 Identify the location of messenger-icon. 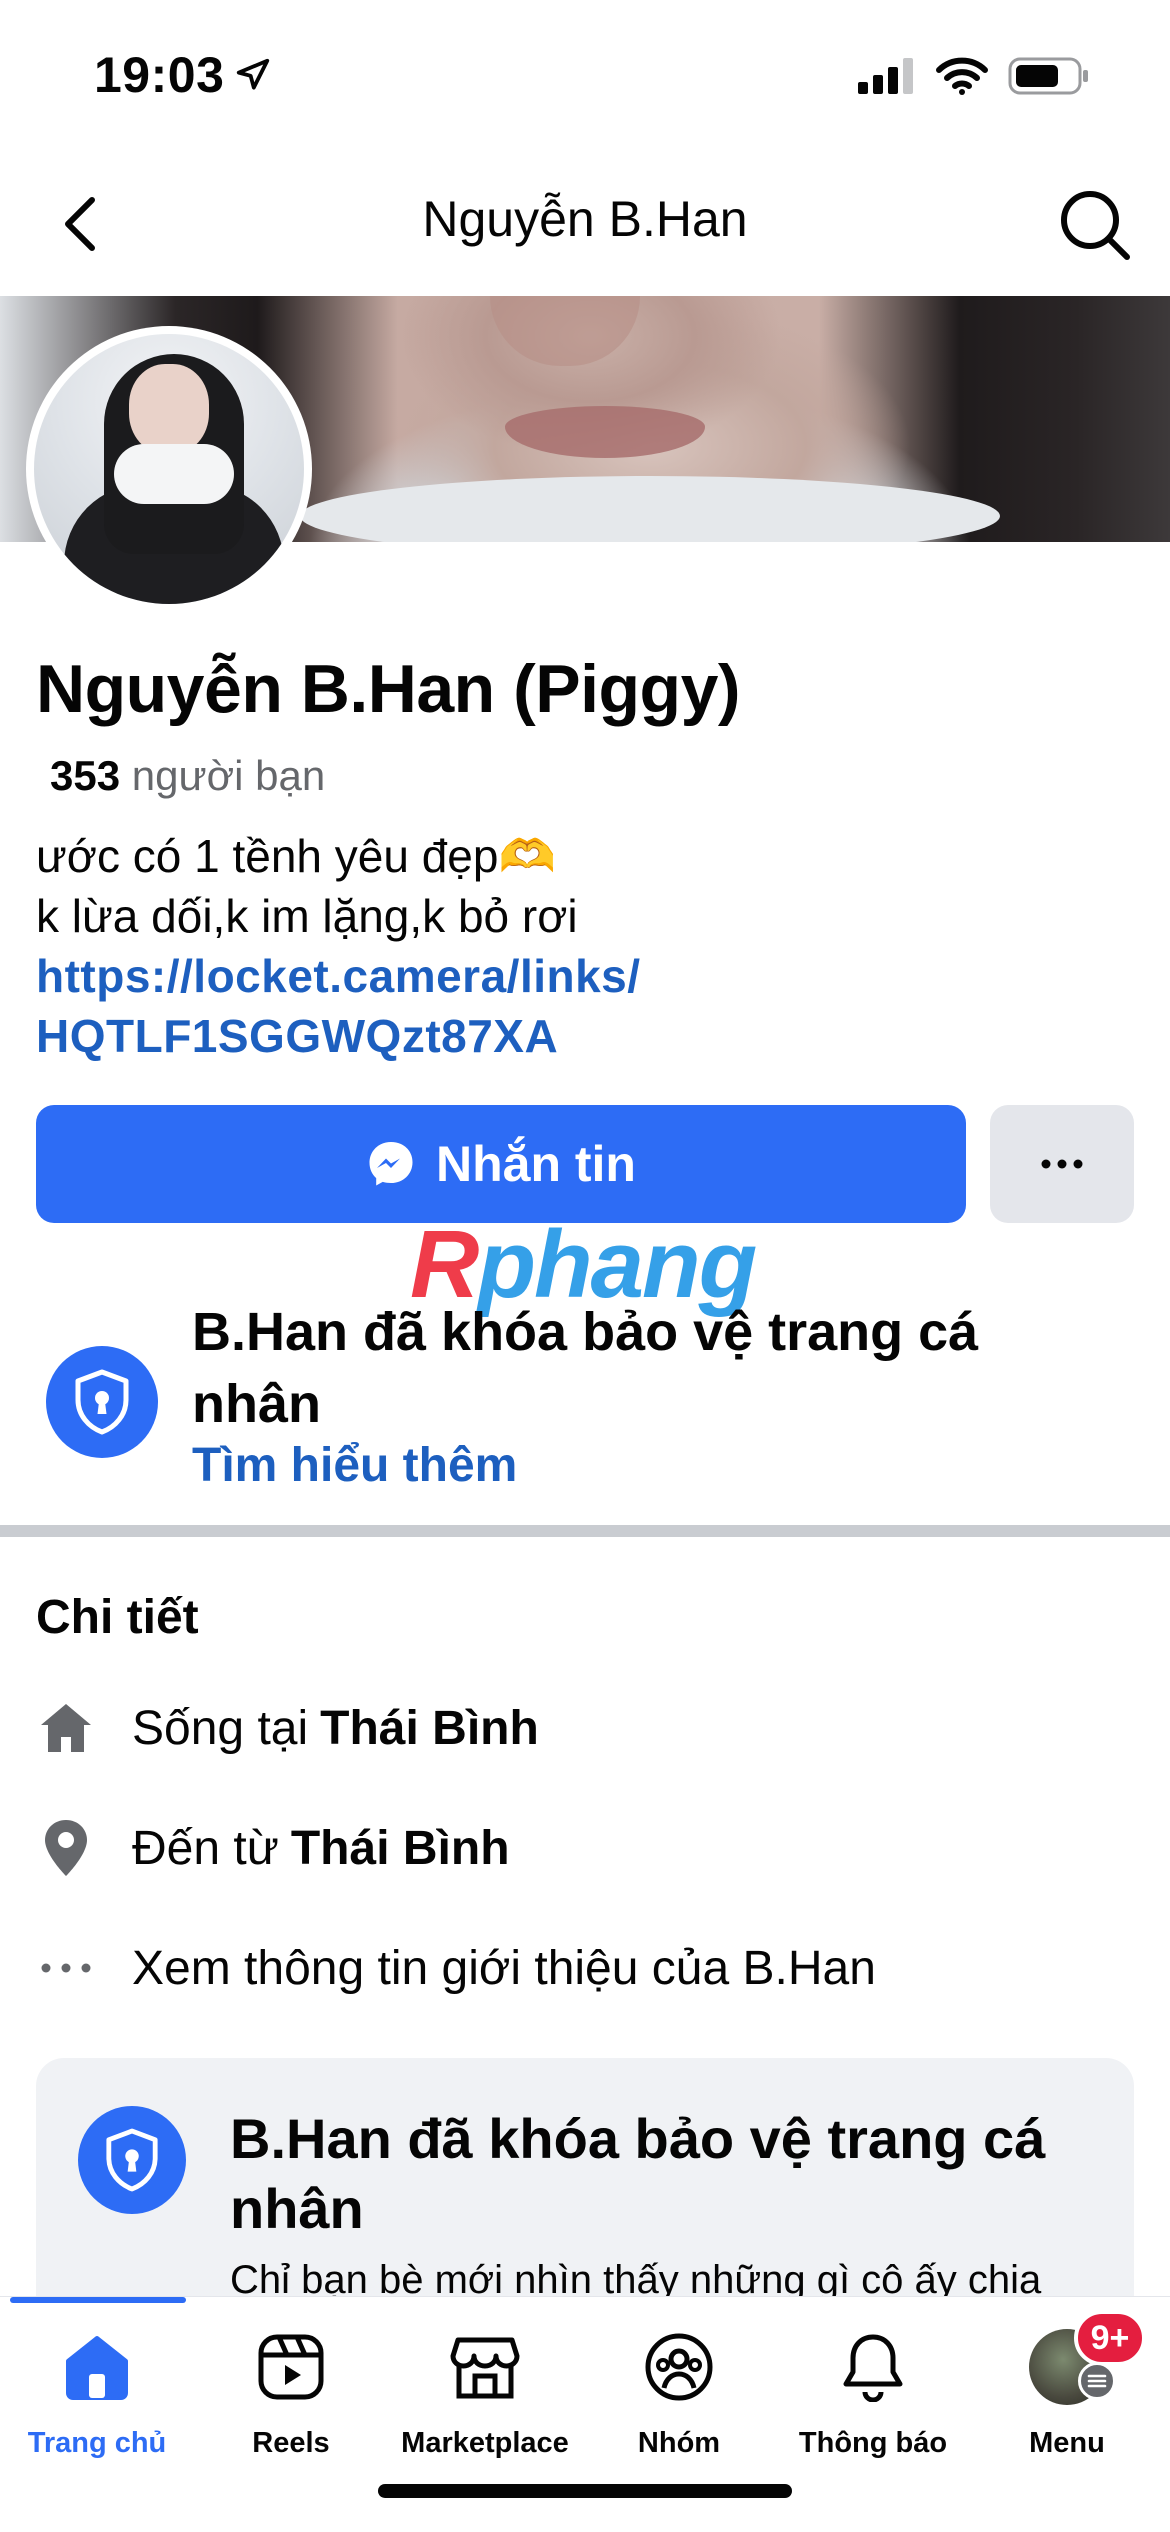
(391, 1164).